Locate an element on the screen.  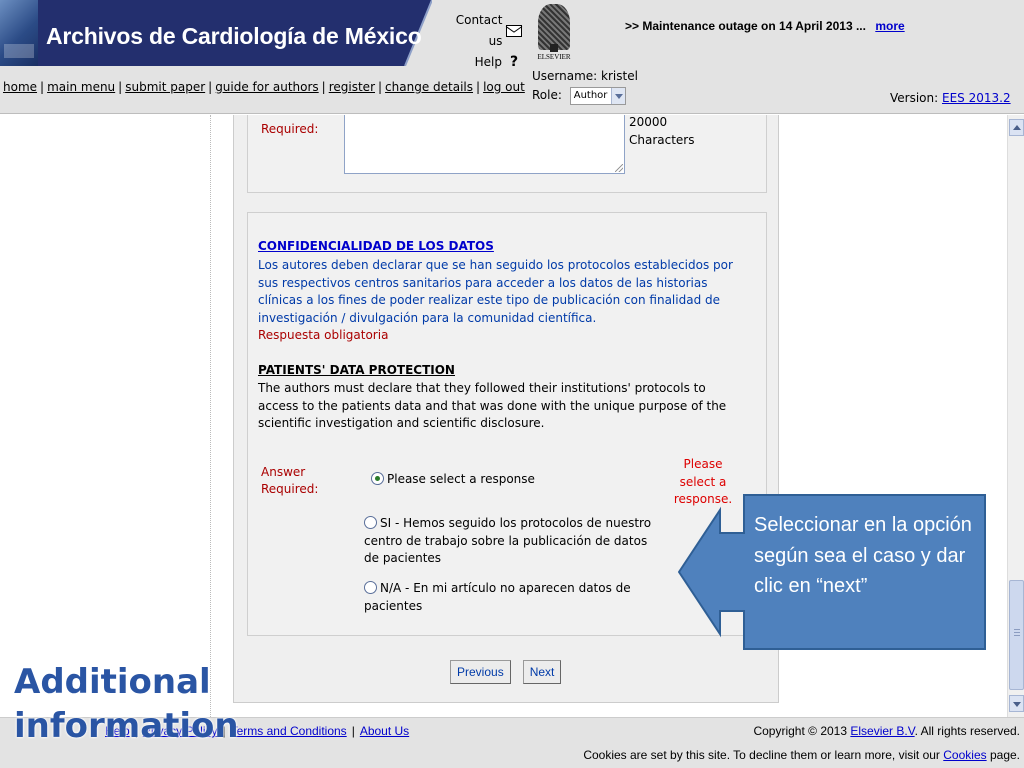
footer-terms-link: Terms and Conditions is located at coordinates (289, 731).